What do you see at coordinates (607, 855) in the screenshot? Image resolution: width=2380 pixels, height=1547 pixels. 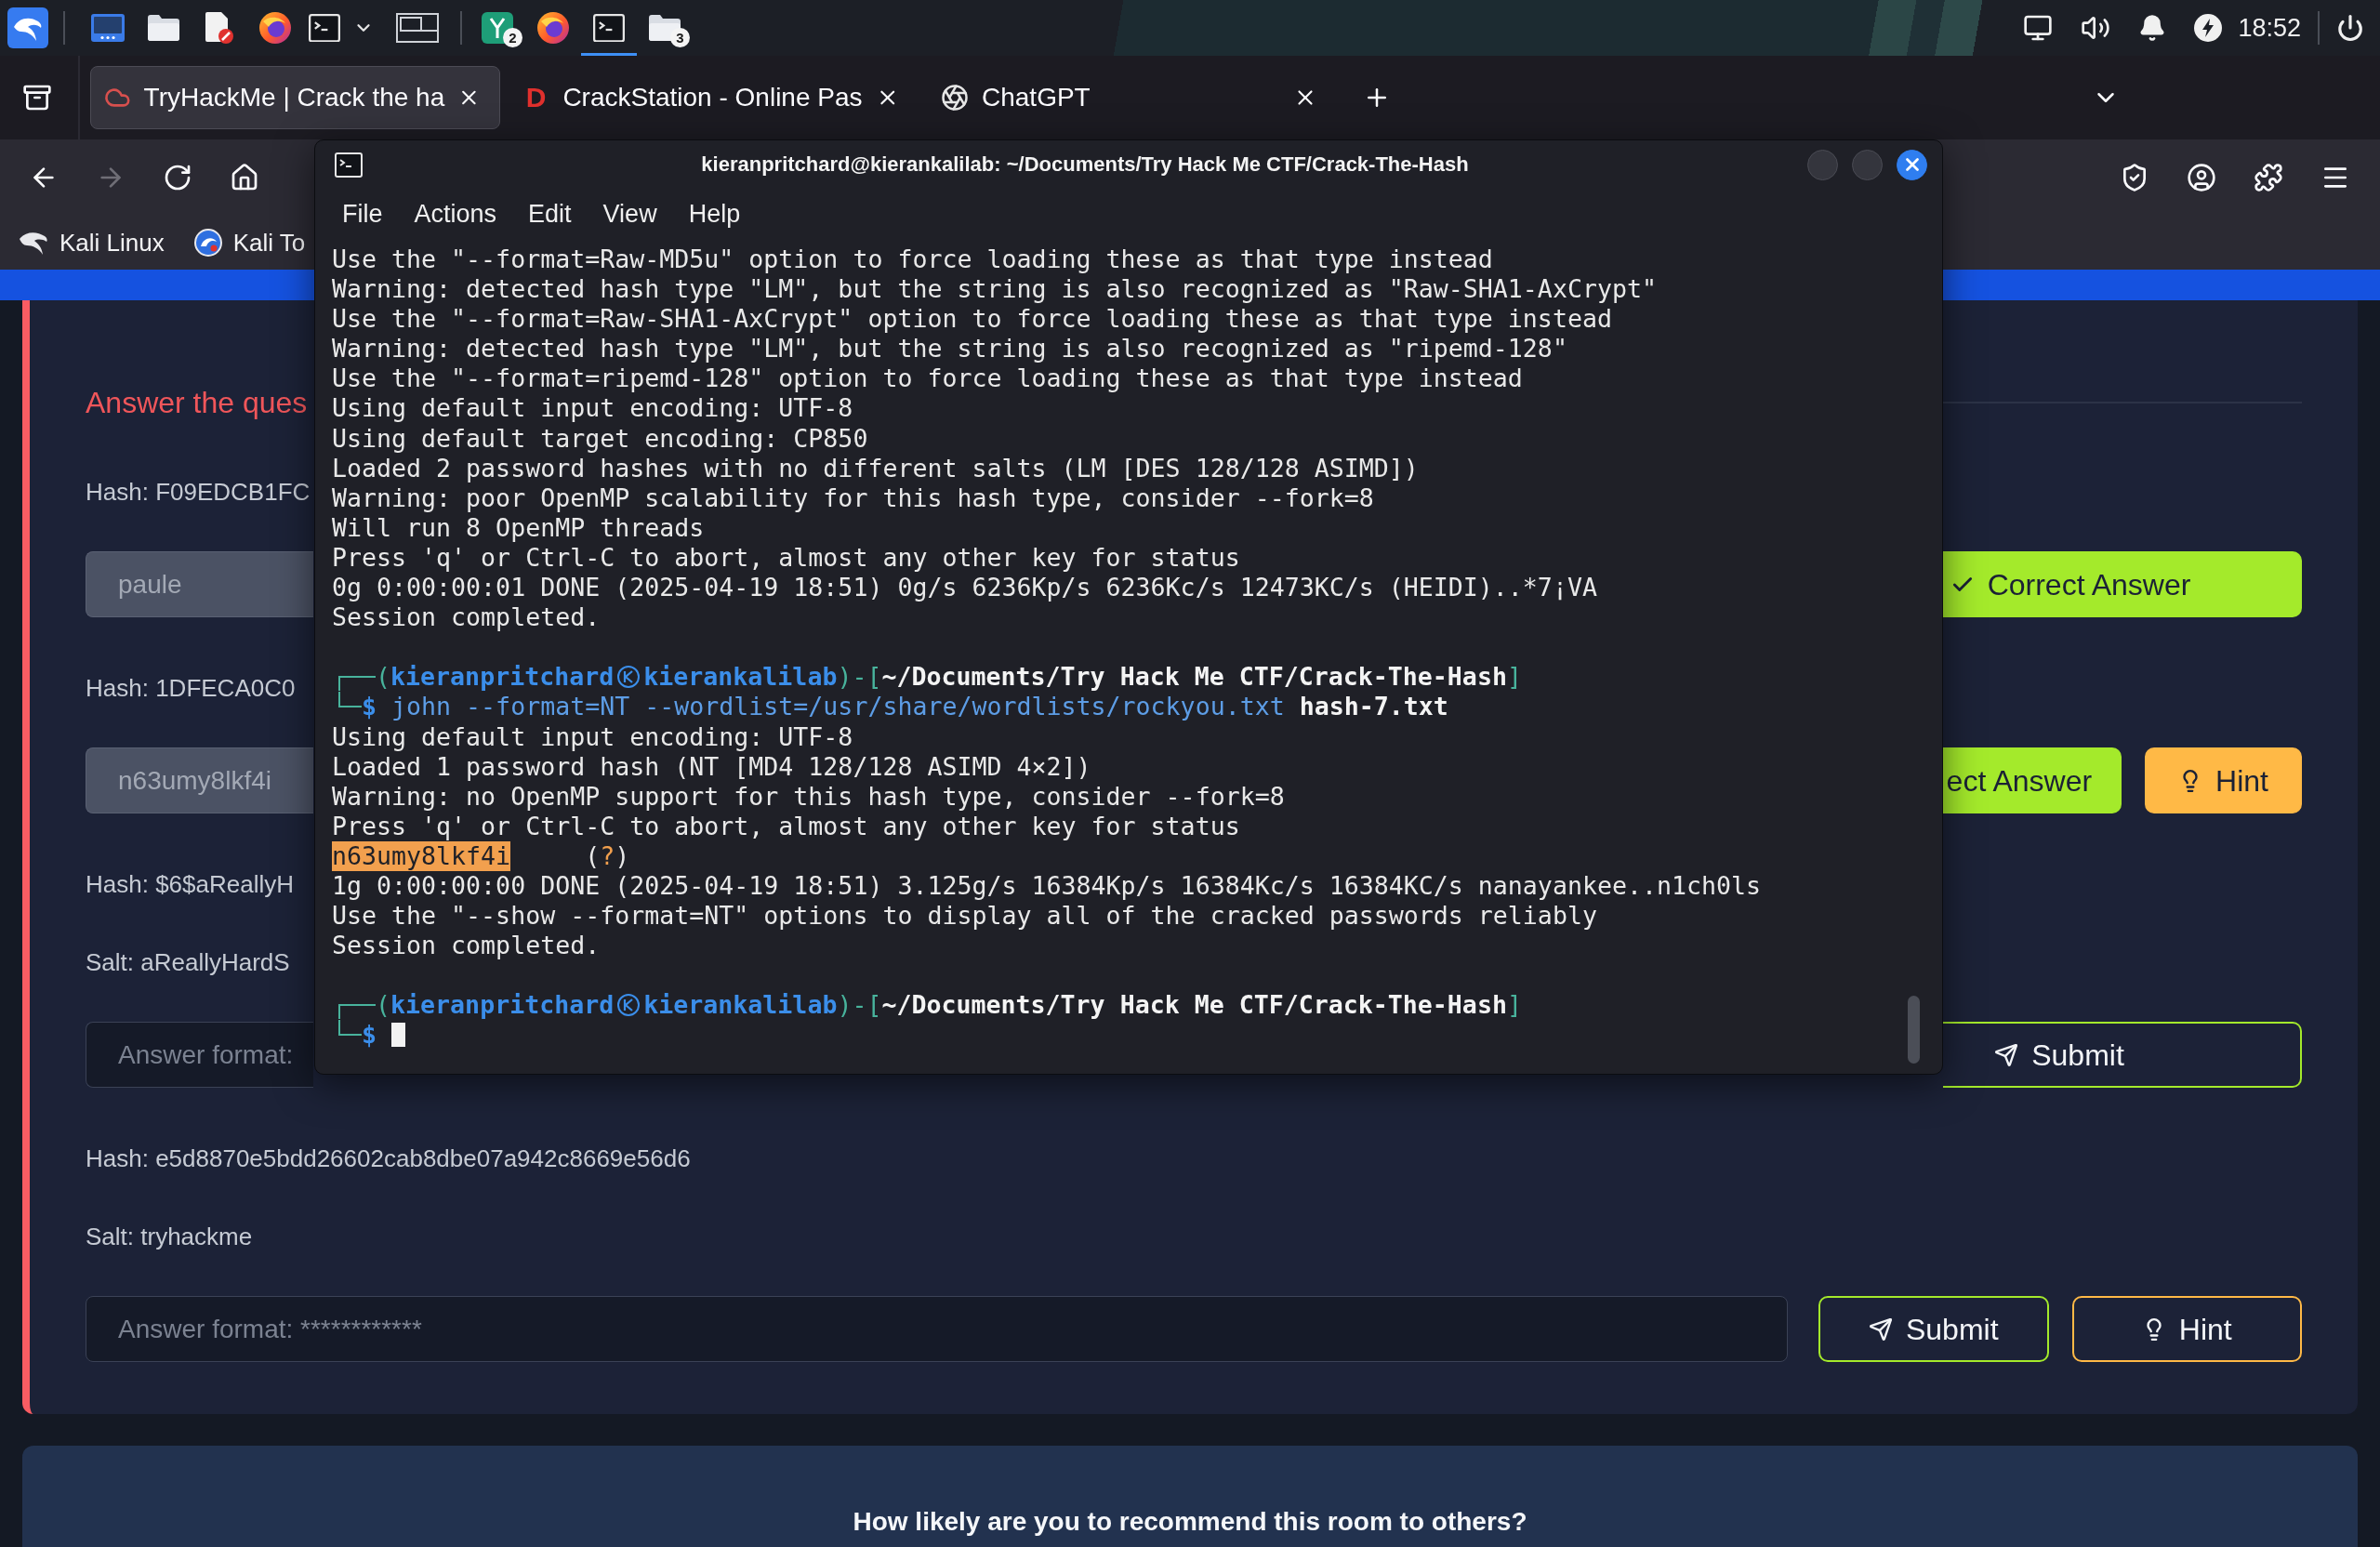 I see `cracked-user: (?)` at bounding box center [607, 855].